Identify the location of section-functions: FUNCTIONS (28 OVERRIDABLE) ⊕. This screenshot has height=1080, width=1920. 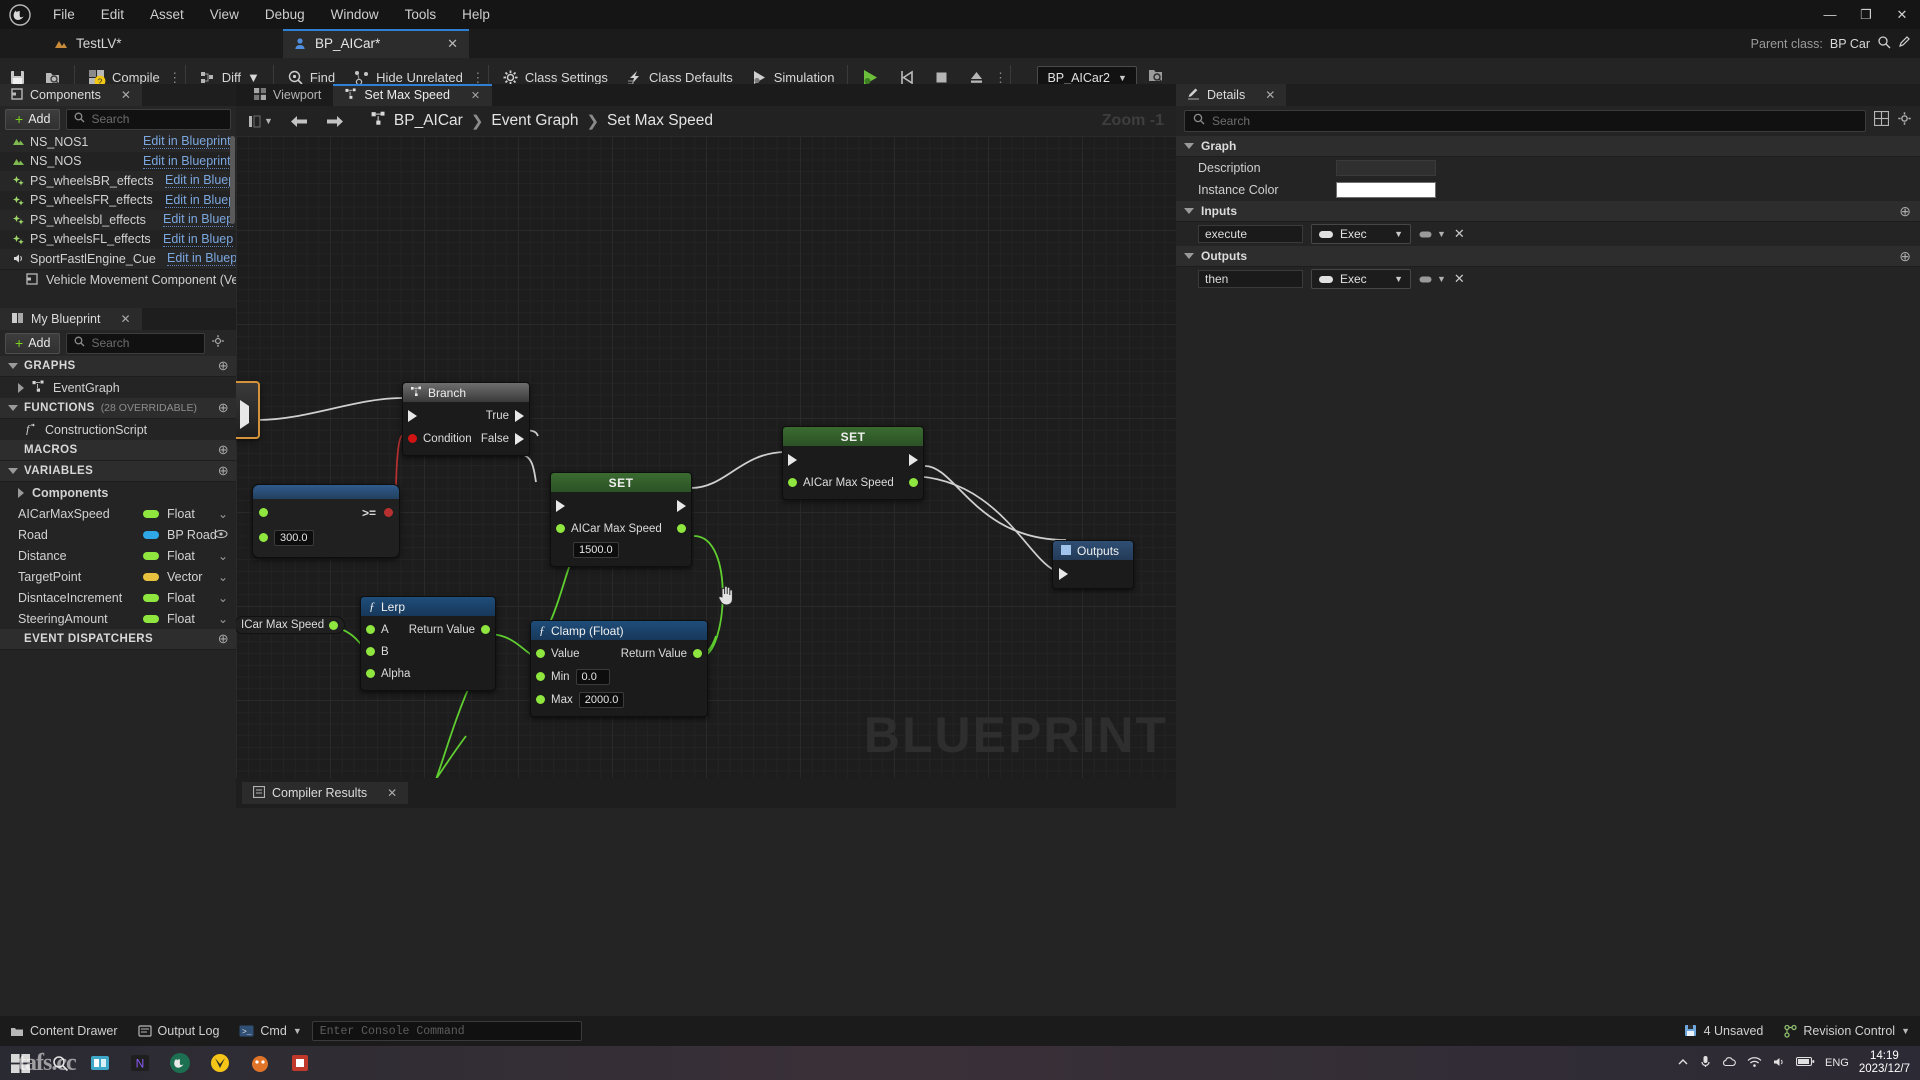
(118, 408).